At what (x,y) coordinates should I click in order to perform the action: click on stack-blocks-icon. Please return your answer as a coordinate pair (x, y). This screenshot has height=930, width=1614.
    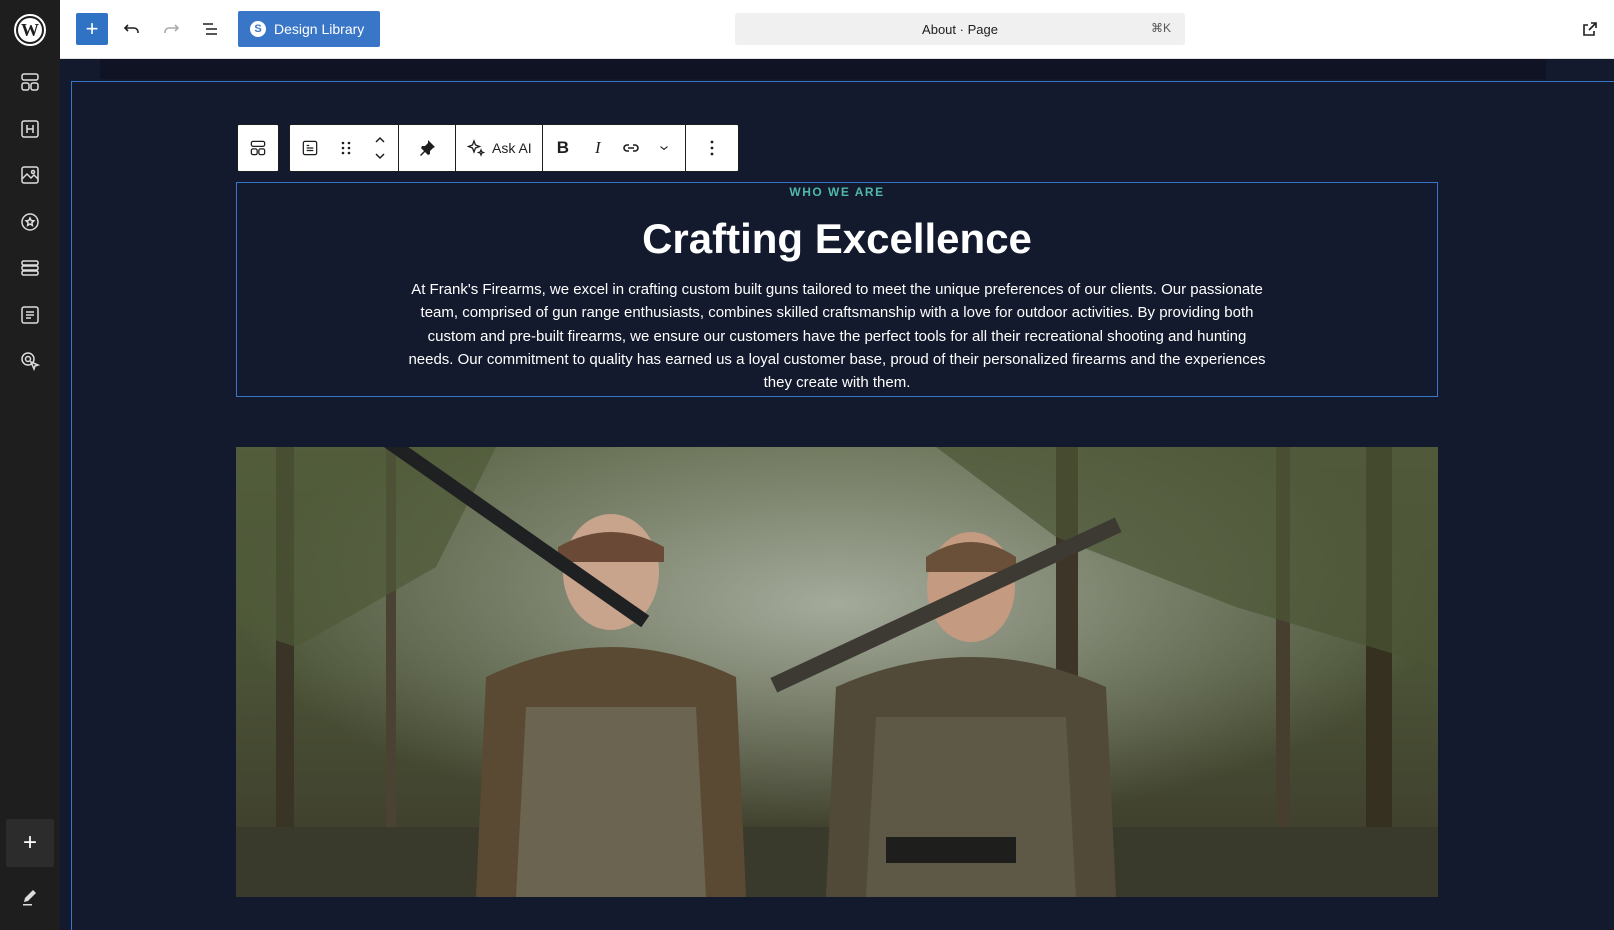
    Looking at the image, I should click on (30, 268).